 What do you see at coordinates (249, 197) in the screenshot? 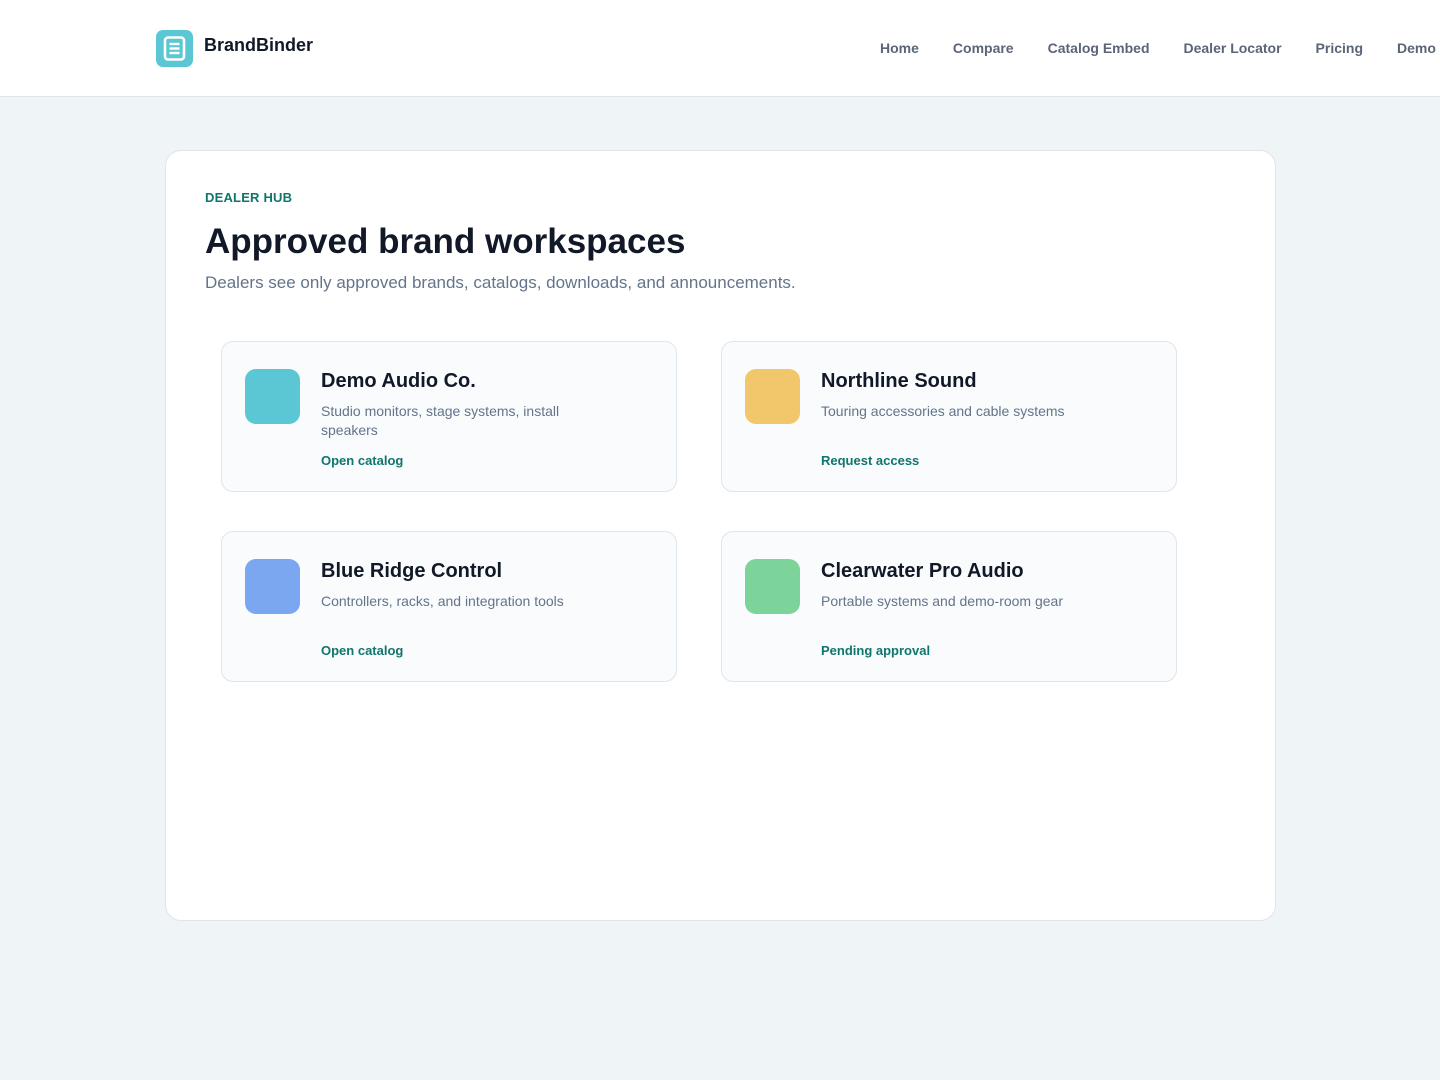
I see `section-eyebrow: DEALER HUB` at bounding box center [249, 197].